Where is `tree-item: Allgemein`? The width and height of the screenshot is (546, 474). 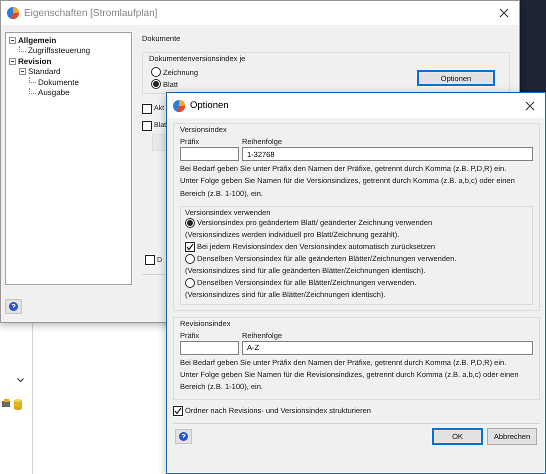
tree-item: Allgemein is located at coordinates (37, 40).